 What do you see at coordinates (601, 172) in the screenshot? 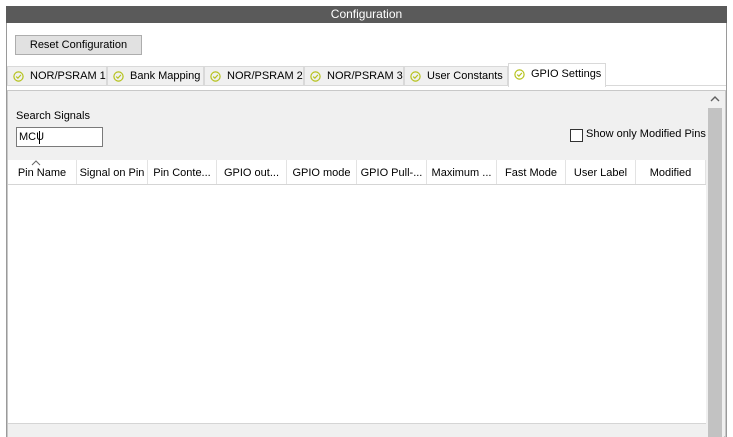
I see `column-header-user-label: User Label` at bounding box center [601, 172].